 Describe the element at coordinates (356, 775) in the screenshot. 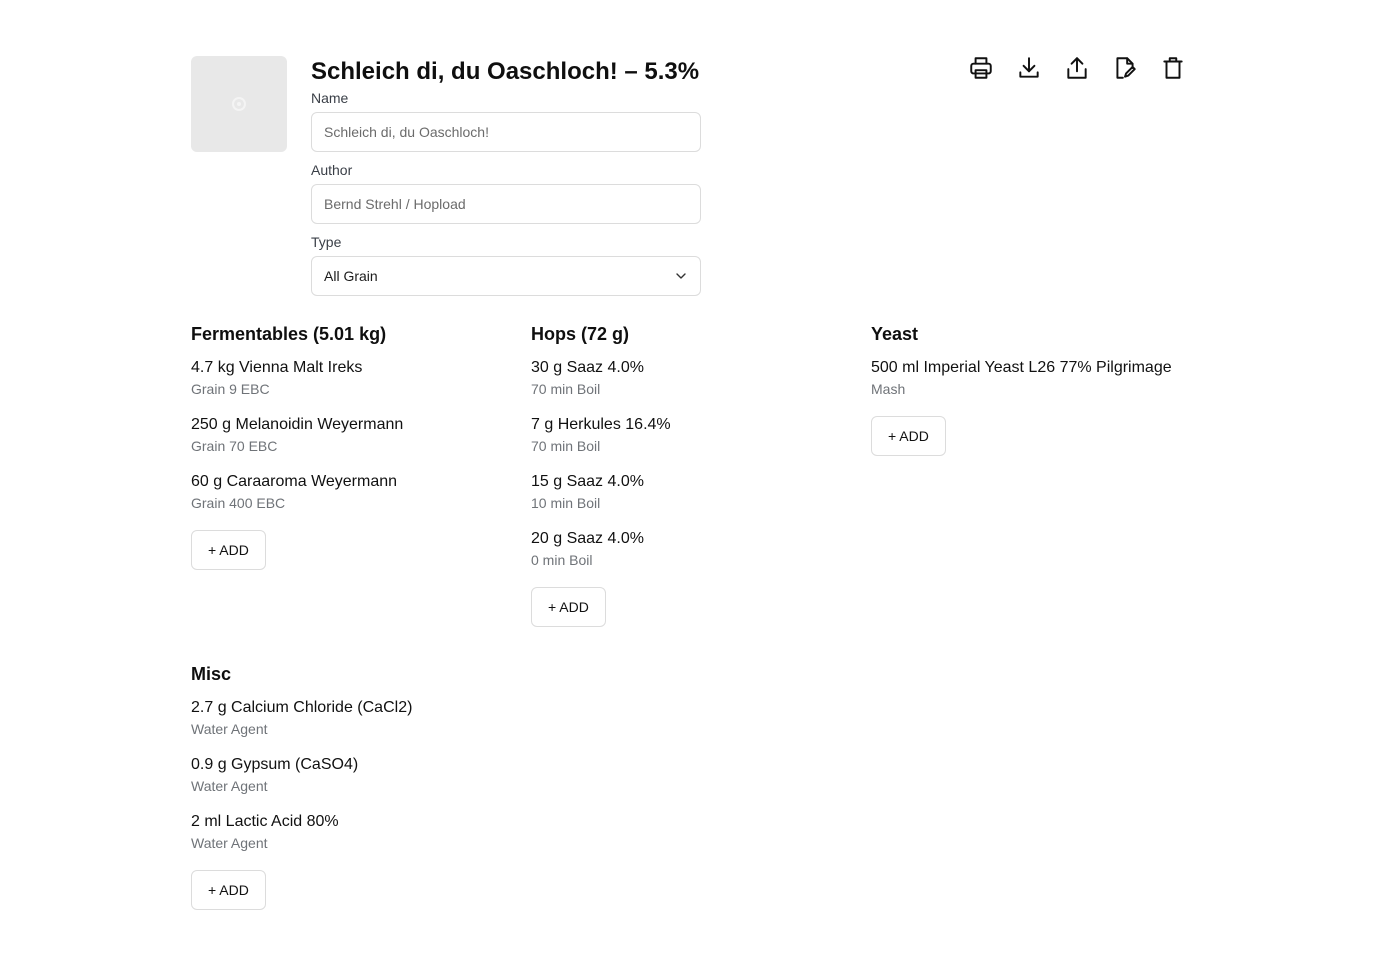

I see `list-item: 0.9 g Gypsum (CaSO4) Water Agent` at that location.